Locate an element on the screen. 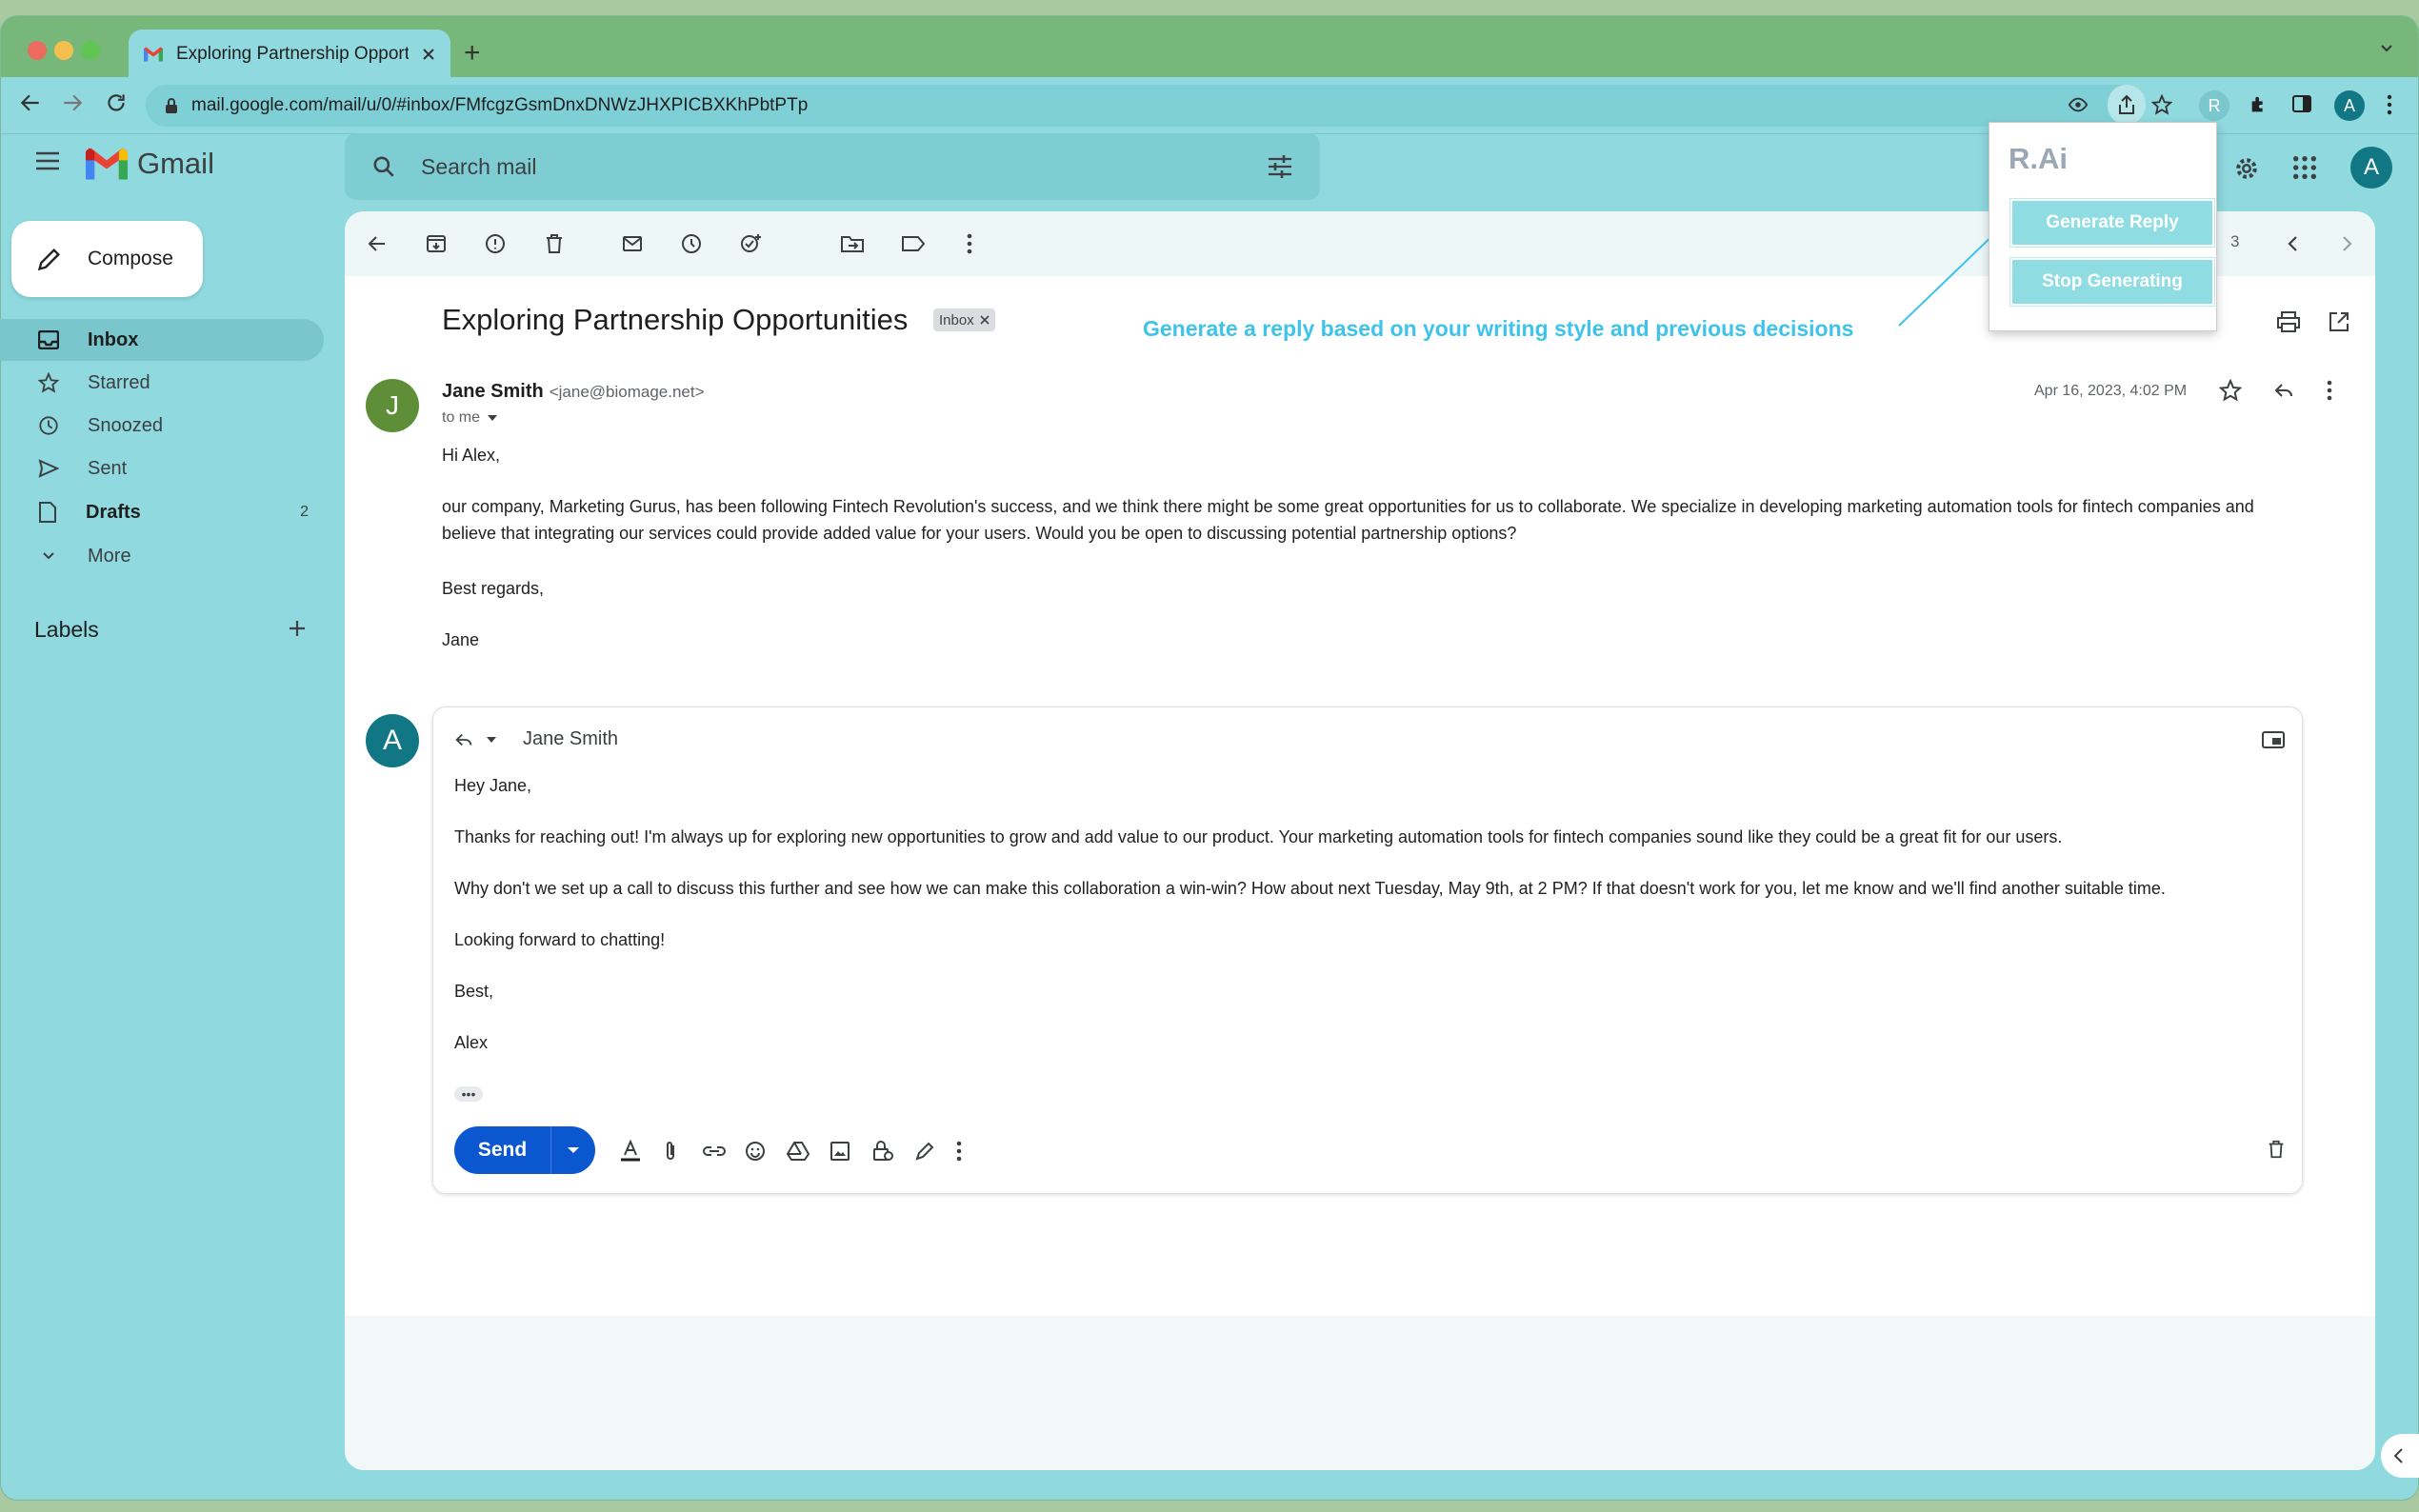 The width and height of the screenshot is (2419, 1512). inbox-icon is located at coordinates (48, 339).